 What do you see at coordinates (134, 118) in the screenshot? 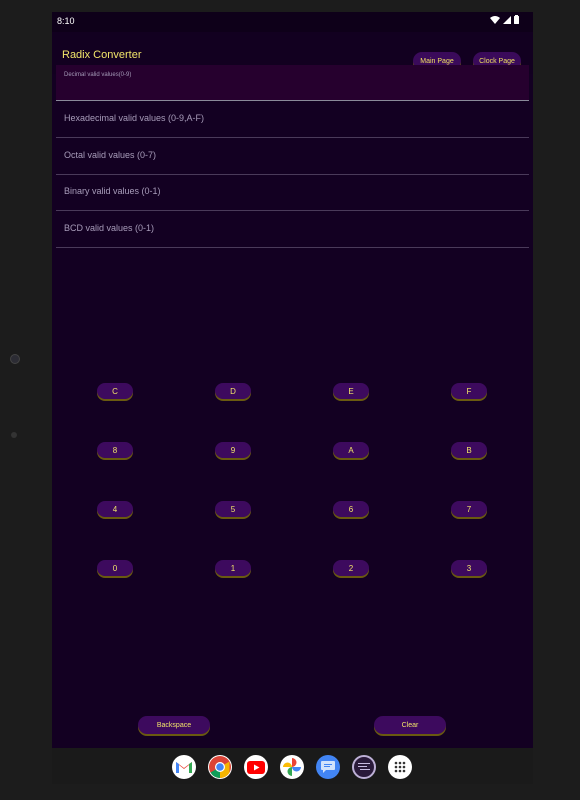
I see `hexadecimal-label: Hexadecimal valid values (0-9,A-F)` at bounding box center [134, 118].